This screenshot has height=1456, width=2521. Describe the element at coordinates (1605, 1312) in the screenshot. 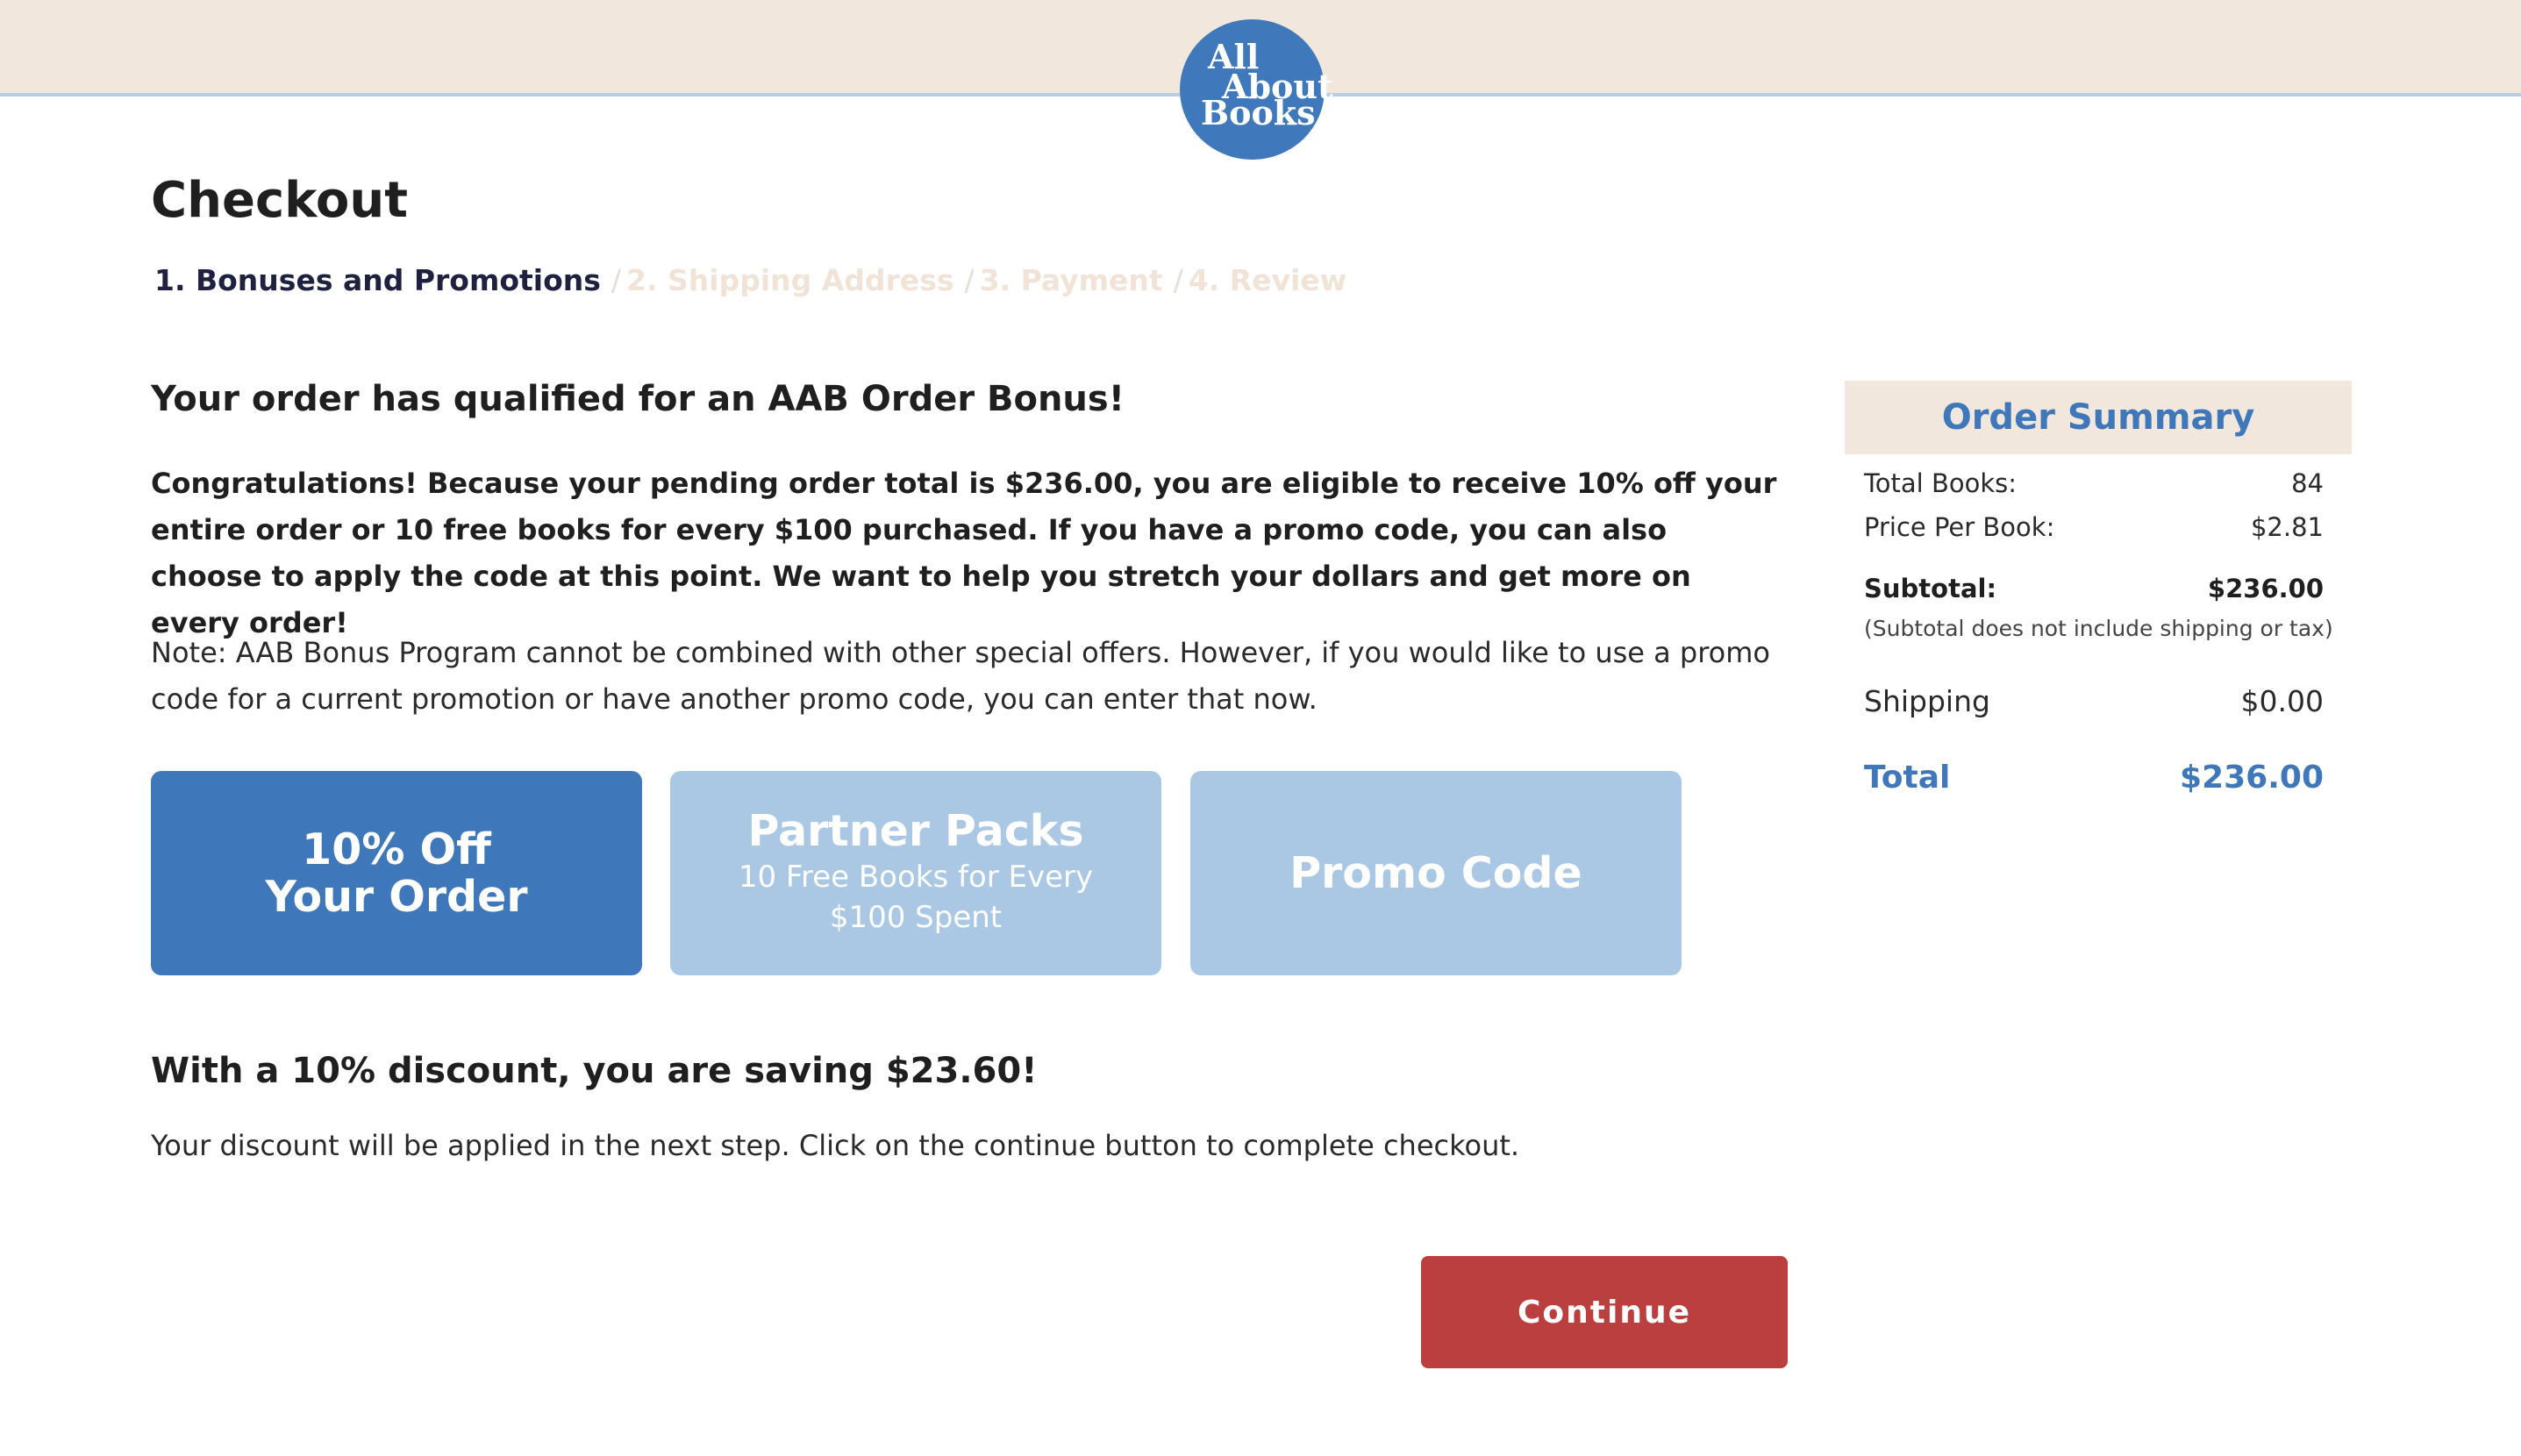

I see `continue-button: Continue` at that location.